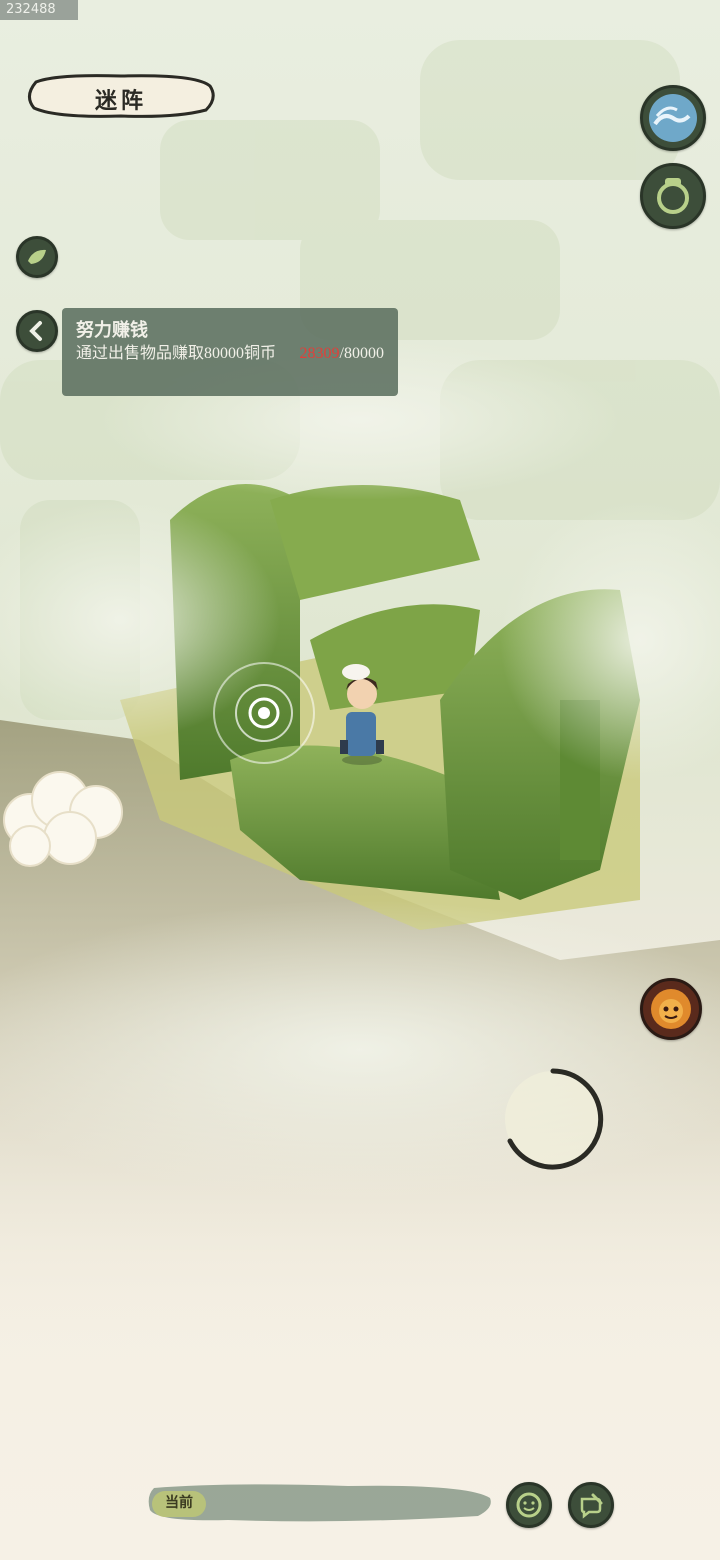 The height and width of the screenshot is (1560, 720). What do you see at coordinates (319, 353) in the screenshot?
I see `quest-progress-current: 28309` at bounding box center [319, 353].